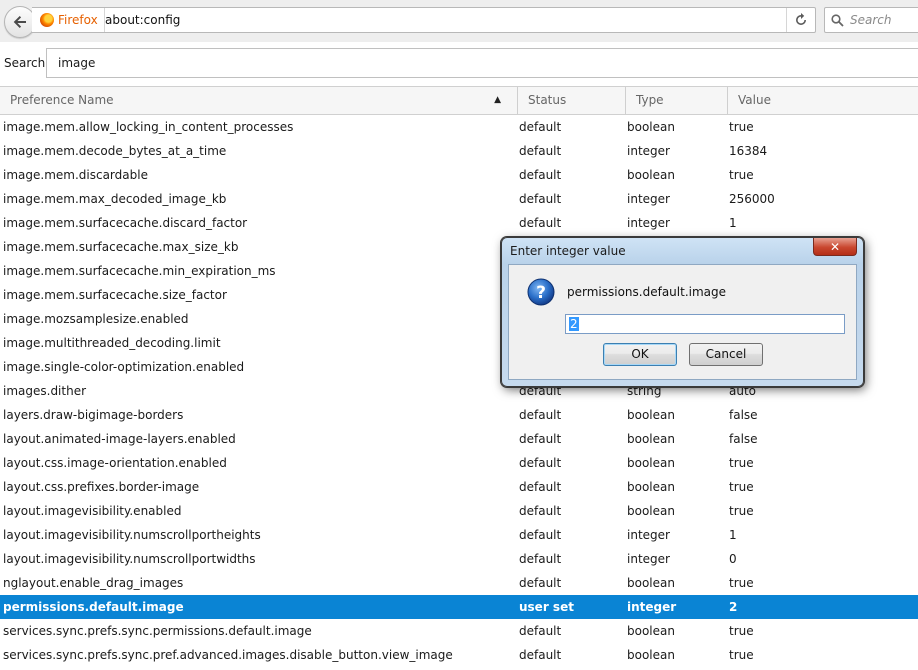 The height and width of the screenshot is (670, 918). Describe the element at coordinates (119, 439) in the screenshot. I see `pref-name-cell: layout.animated-image-layers.enabled` at that location.